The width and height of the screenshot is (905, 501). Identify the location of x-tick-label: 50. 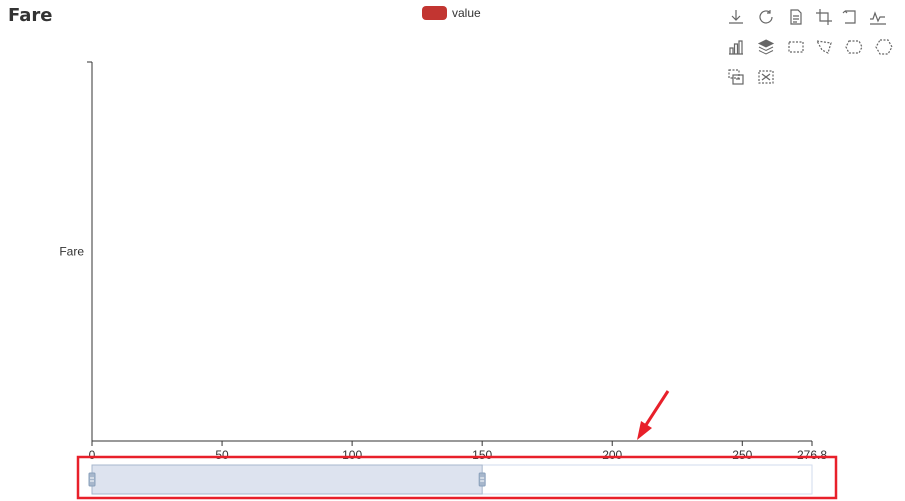
(222, 455).